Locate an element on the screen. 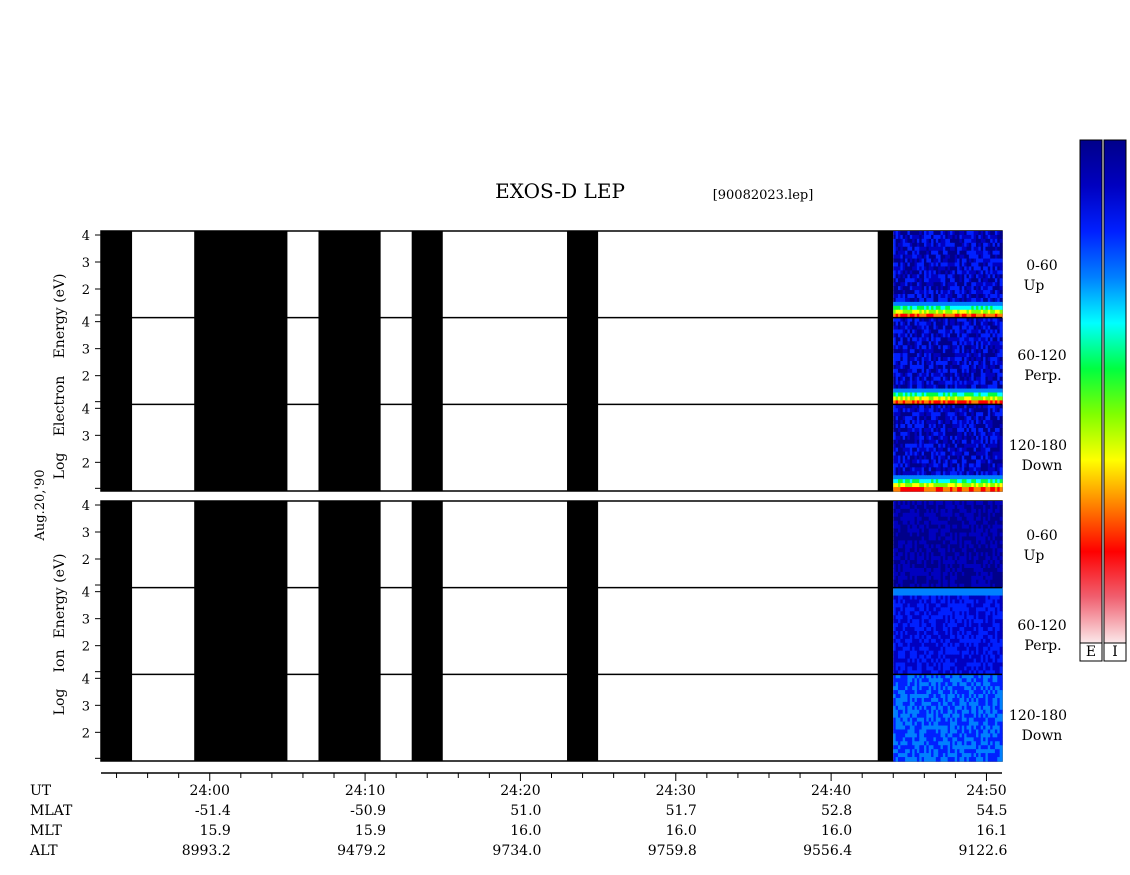  mlat-value-5: 54.5 is located at coordinates (991, 811).